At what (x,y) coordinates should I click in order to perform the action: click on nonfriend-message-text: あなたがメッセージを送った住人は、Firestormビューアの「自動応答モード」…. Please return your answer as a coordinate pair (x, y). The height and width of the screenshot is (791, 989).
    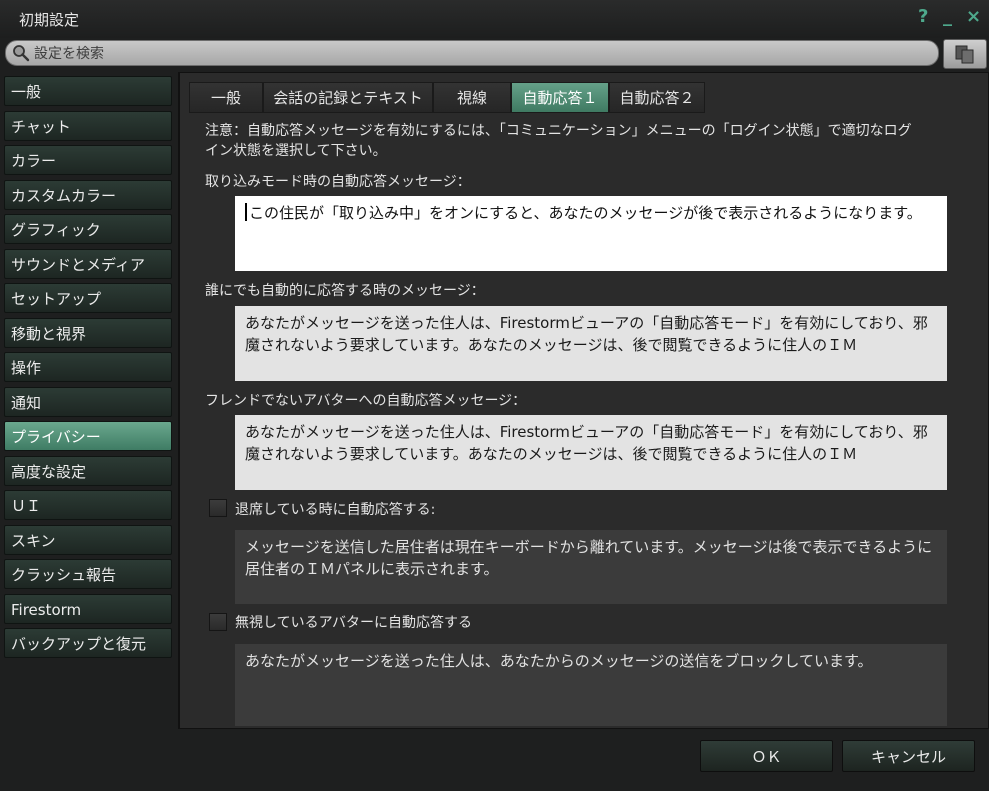
    Looking at the image, I should click on (586, 443).